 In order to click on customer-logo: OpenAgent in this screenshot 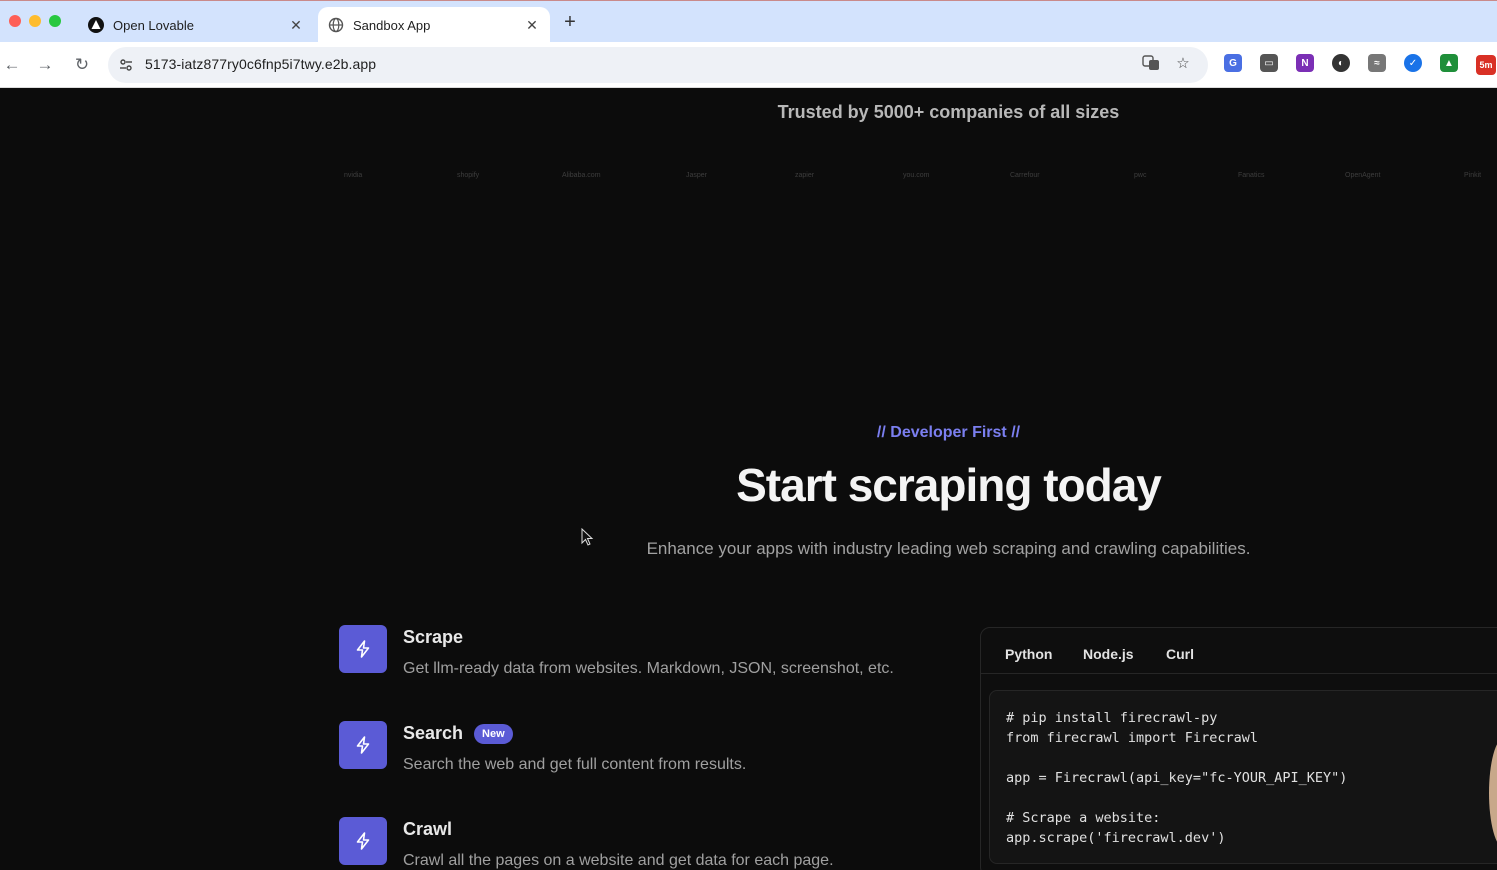, I will do `click(1362, 175)`.